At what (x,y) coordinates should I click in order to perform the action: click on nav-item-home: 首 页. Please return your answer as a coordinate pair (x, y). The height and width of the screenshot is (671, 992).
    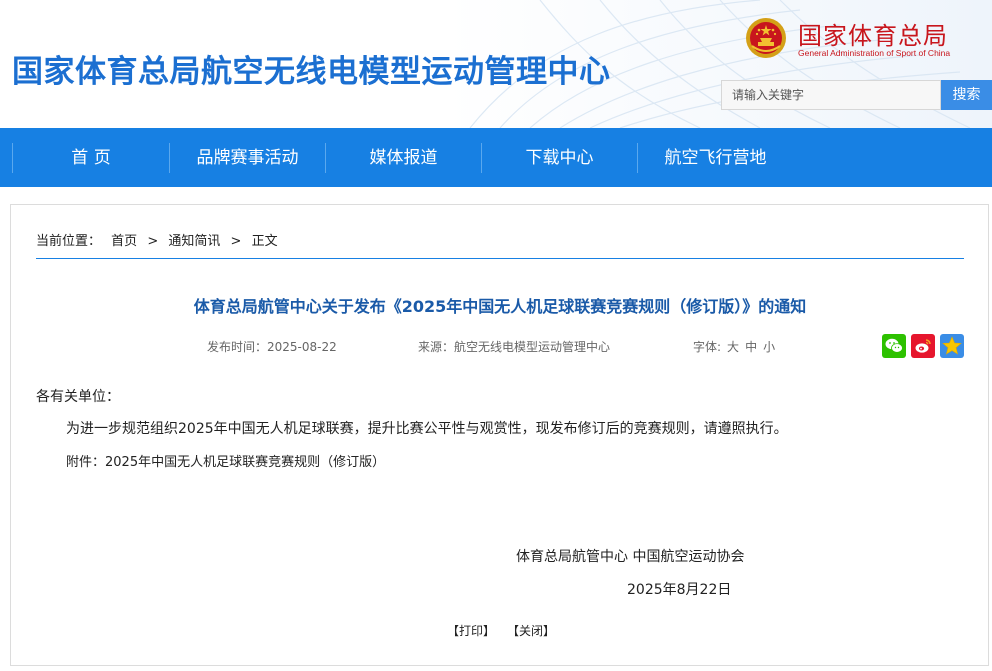
    Looking at the image, I should click on (91, 158).